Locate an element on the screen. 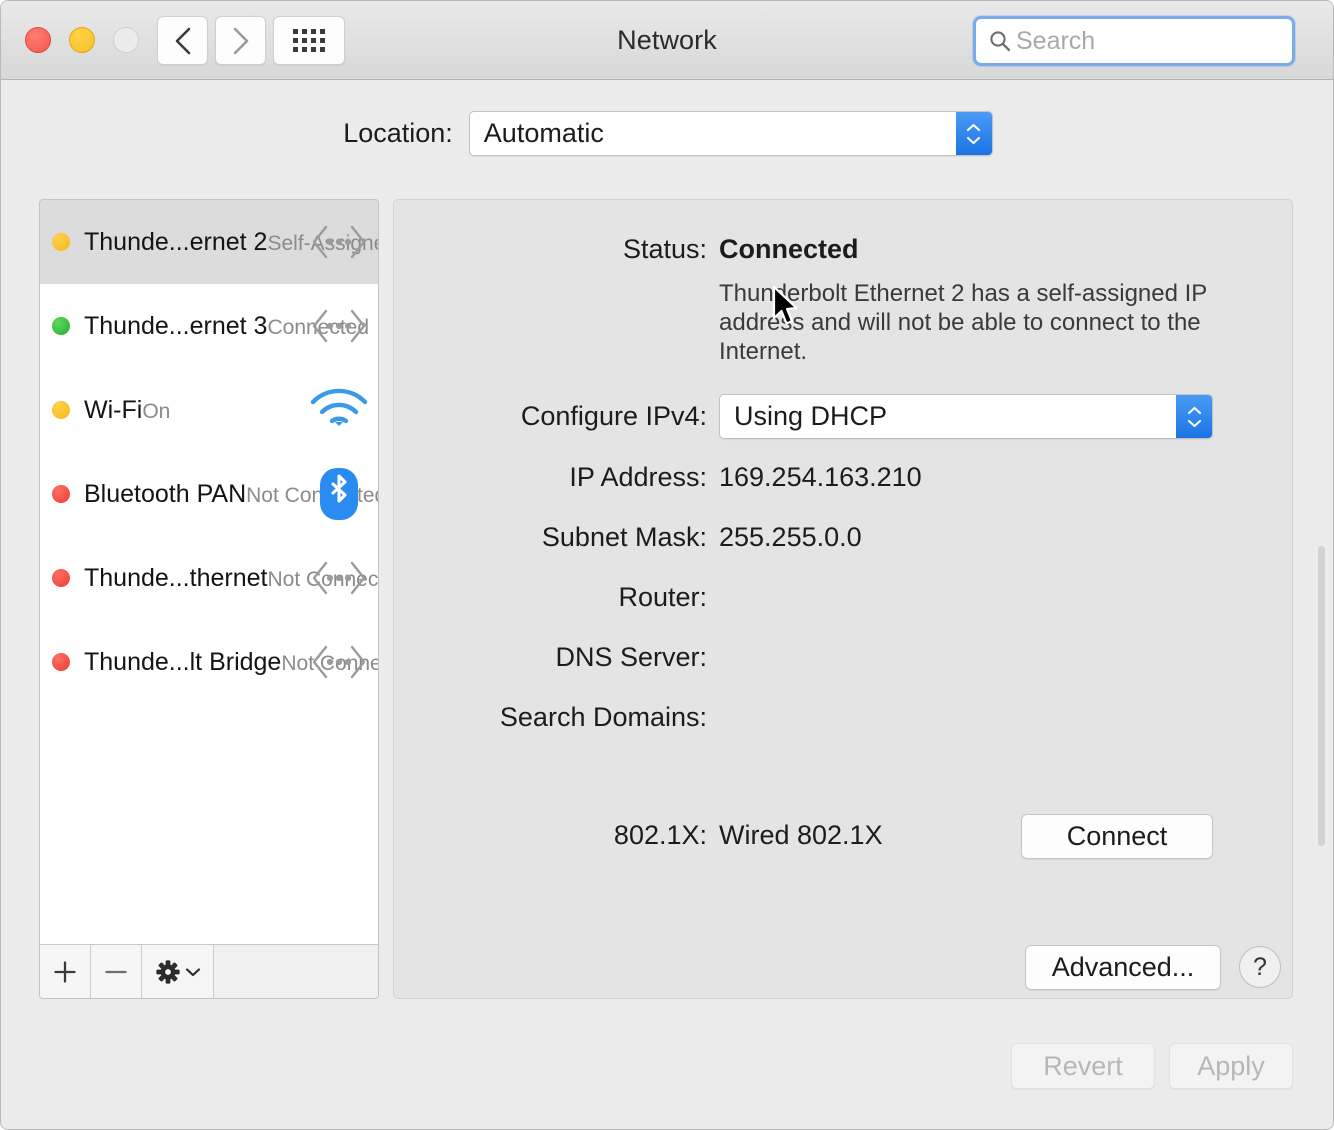 Image resolution: width=1334 pixels, height=1130 pixels. vertical-scrollbar-thumb is located at coordinates (1321, 696).